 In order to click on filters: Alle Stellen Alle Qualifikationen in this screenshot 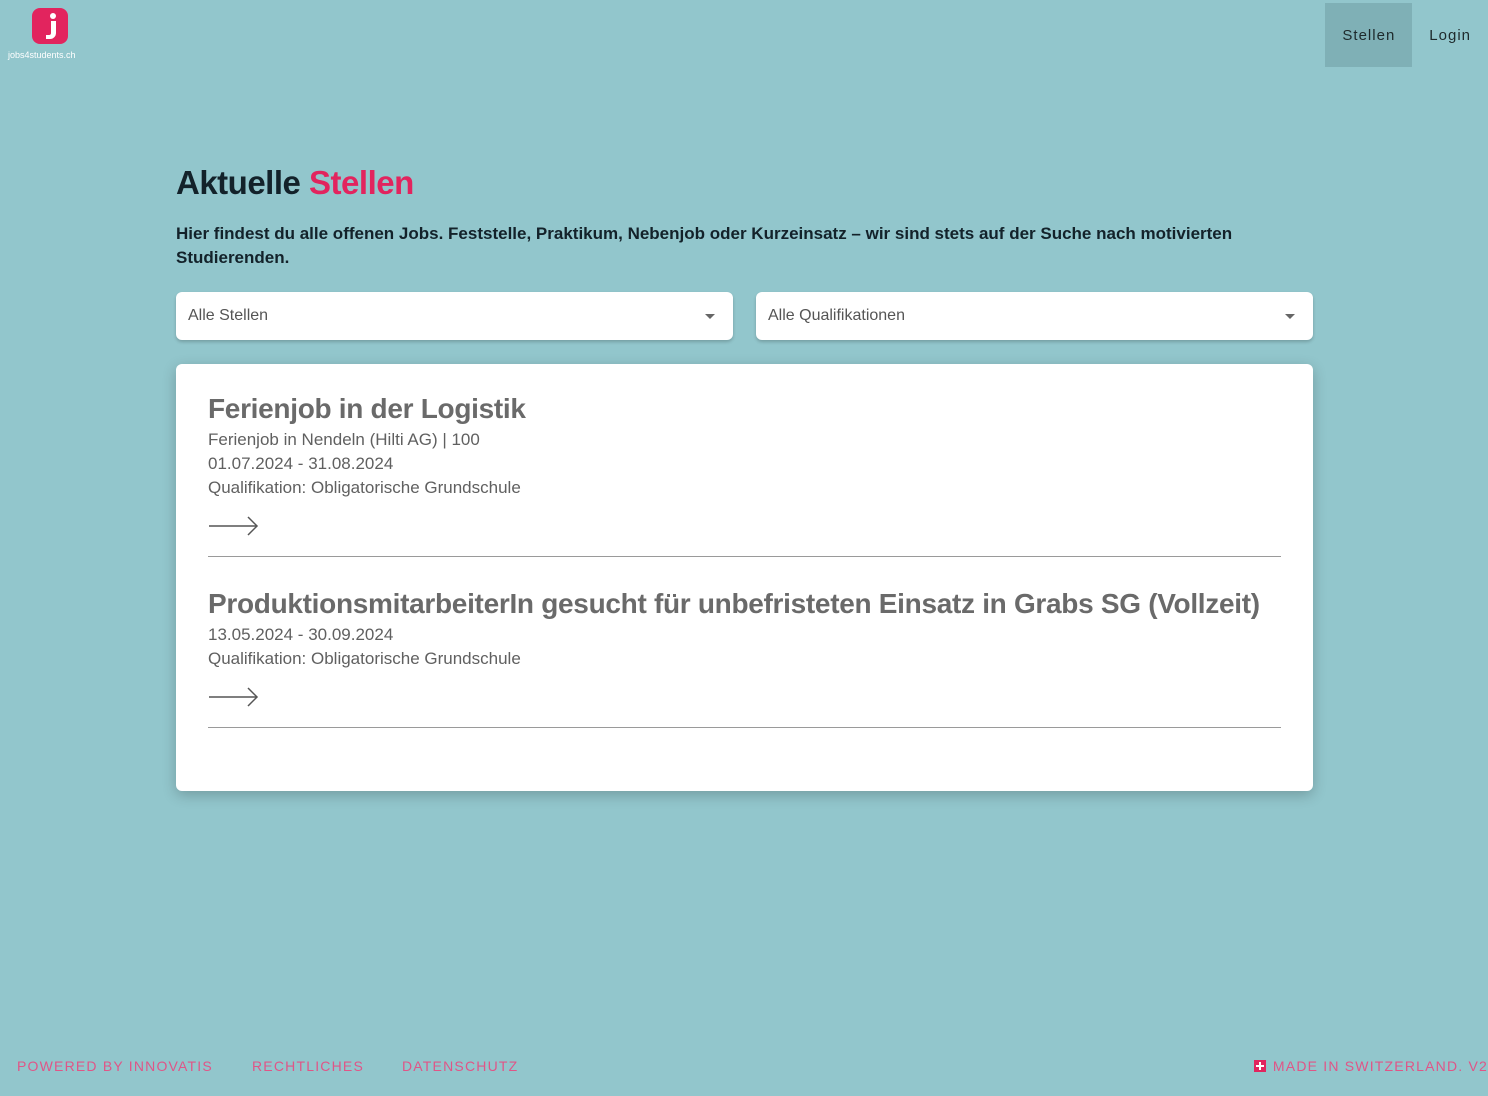, I will do `click(744, 316)`.